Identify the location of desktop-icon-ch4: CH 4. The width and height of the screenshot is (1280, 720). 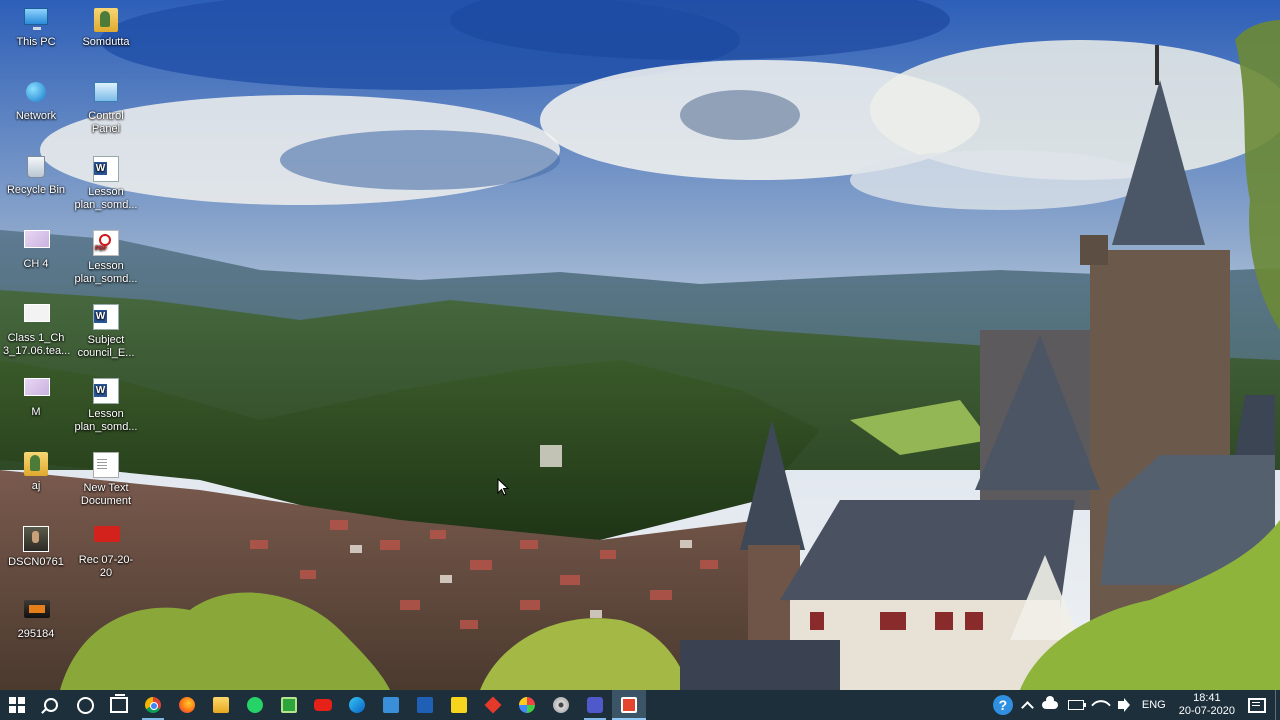
(36, 261).